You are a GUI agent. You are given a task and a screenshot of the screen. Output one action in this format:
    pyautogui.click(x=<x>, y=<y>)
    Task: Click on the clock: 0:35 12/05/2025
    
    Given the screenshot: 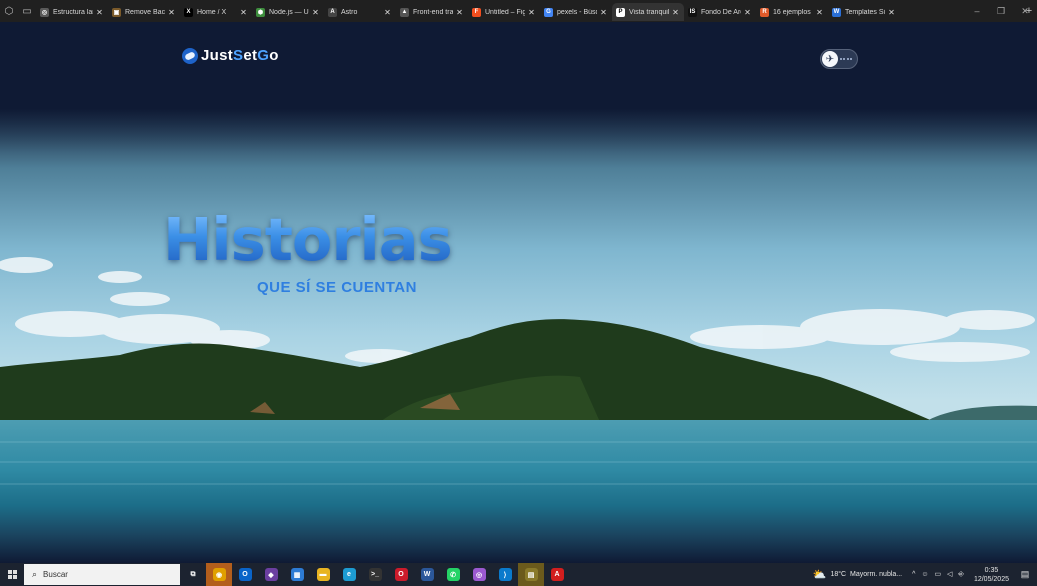 What is the action you would take?
    pyautogui.click(x=991, y=575)
    